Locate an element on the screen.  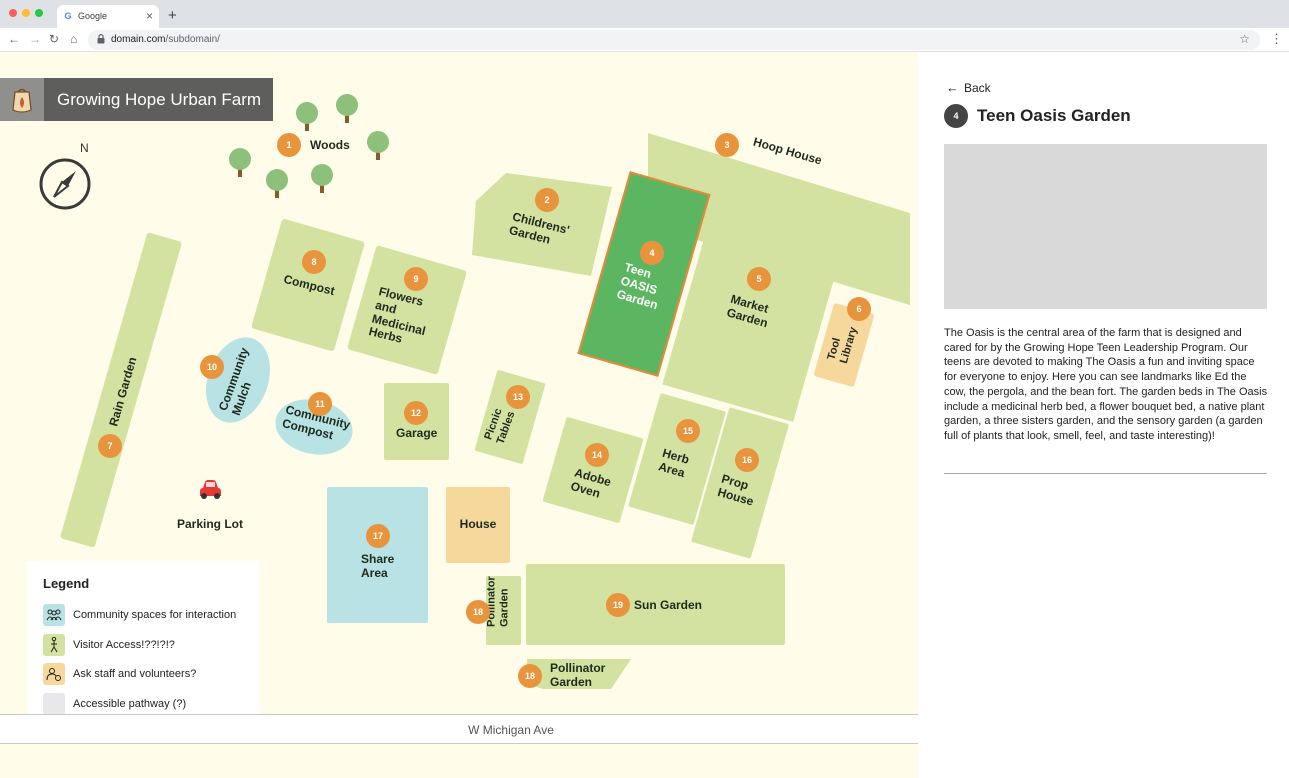
marker-woods: 1 is located at coordinates (289, 145).